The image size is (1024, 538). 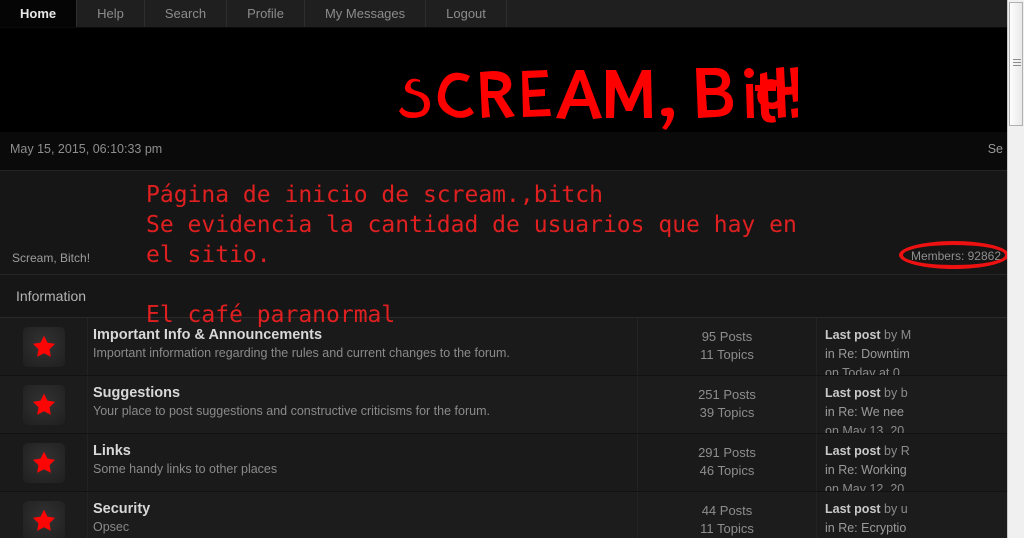 I want to click on last-post-author: by M, so click(x=897, y=335).